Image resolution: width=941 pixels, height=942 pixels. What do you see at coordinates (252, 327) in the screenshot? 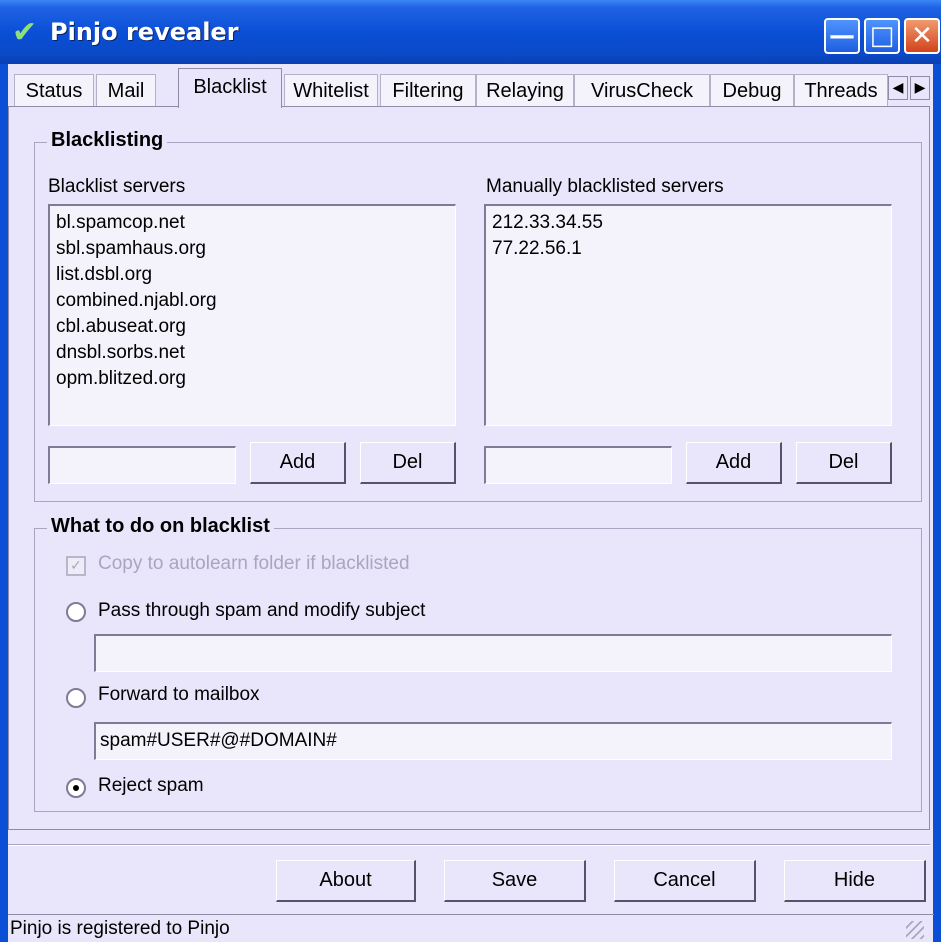
I see `list-item: cbl.abuseat.org` at bounding box center [252, 327].